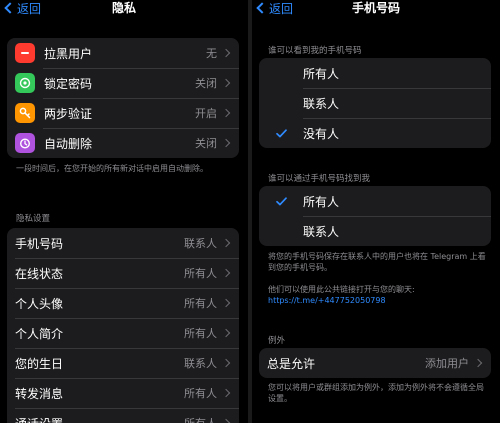 The image size is (500, 423). What do you see at coordinates (25, 53) in the screenshot?
I see `minus-circle-icon` at bounding box center [25, 53].